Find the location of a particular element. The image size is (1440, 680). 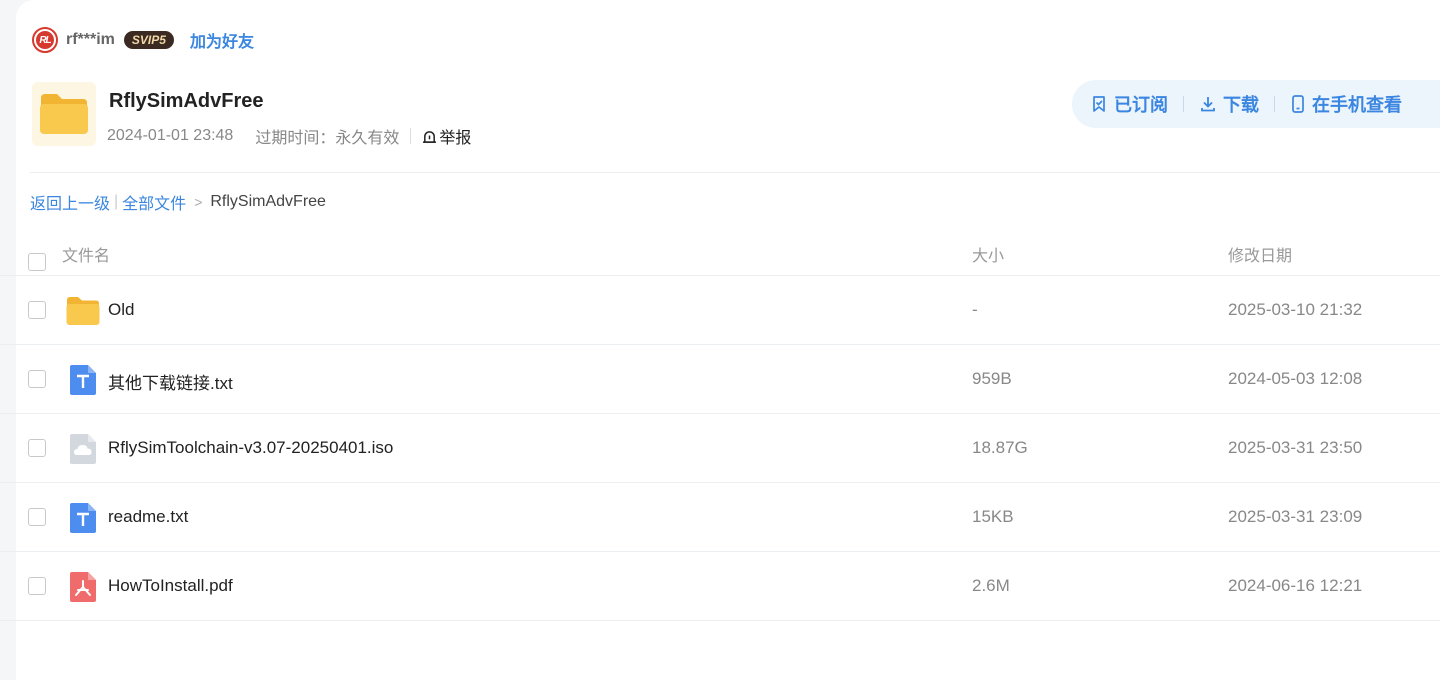

folder-meta: 2024-01-01 23:48 过期时间：永久有效 举报 is located at coordinates (289, 136).